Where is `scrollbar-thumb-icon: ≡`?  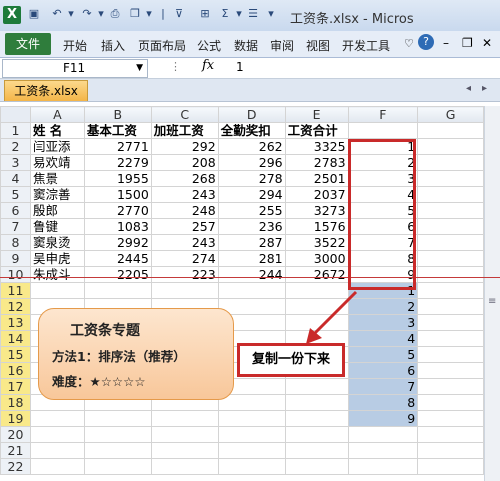
scrollbar-thumb-icon: ≡ is located at coordinates (492, 301).